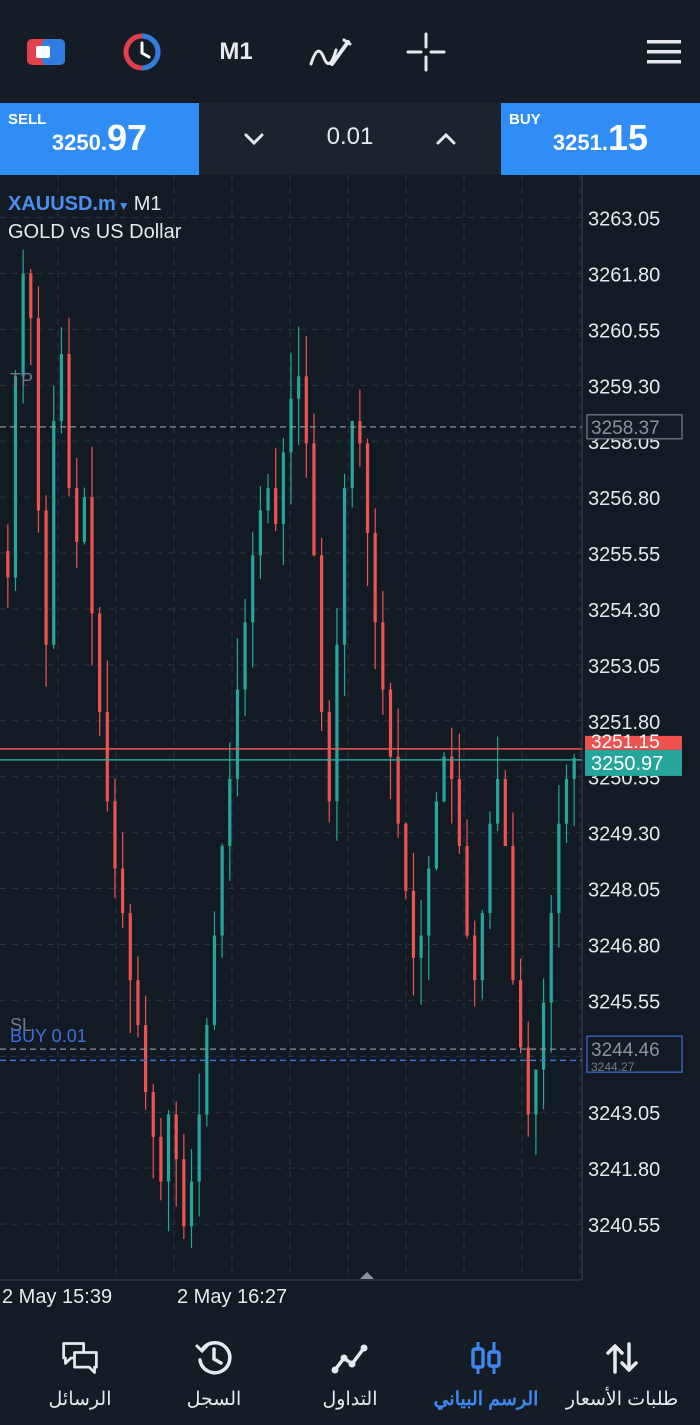 The image size is (700, 1425). Describe the element at coordinates (624, 946) in the screenshot. I see `y-tick-label: 3246.80` at that location.